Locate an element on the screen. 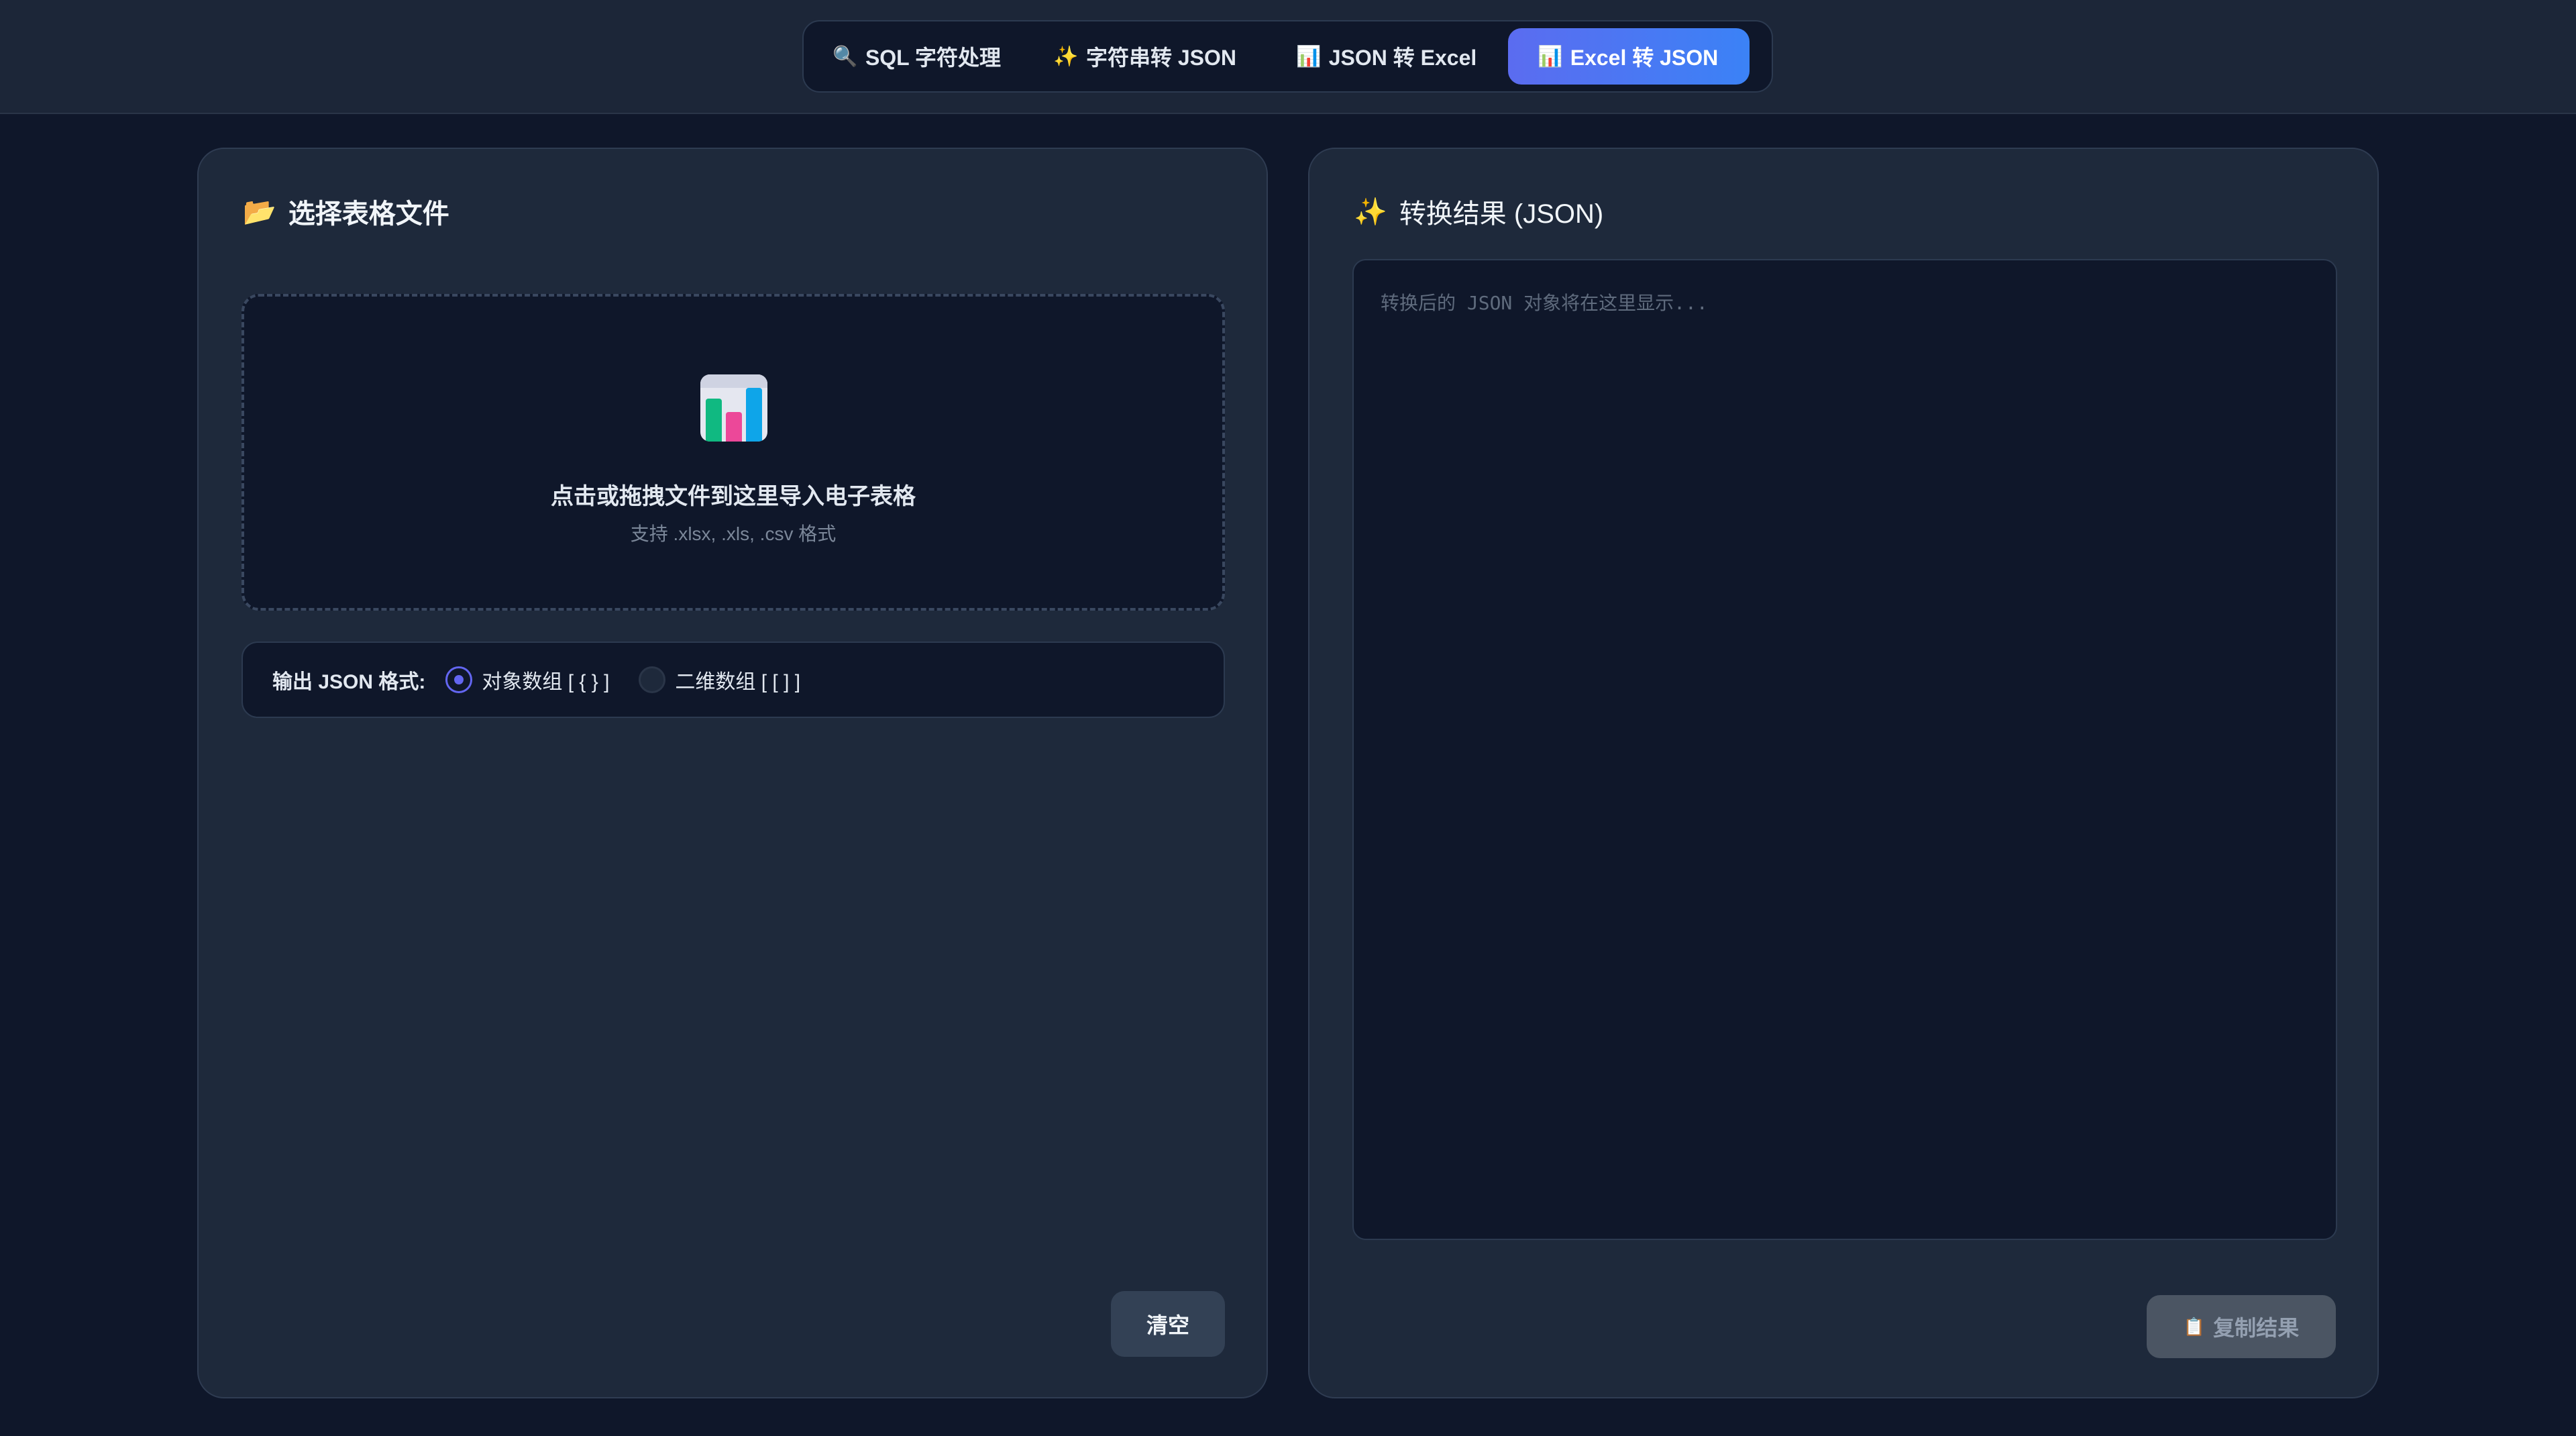 The image size is (2576, 1436). radio-label: 对象数组 [ { } ] is located at coordinates (546, 682).